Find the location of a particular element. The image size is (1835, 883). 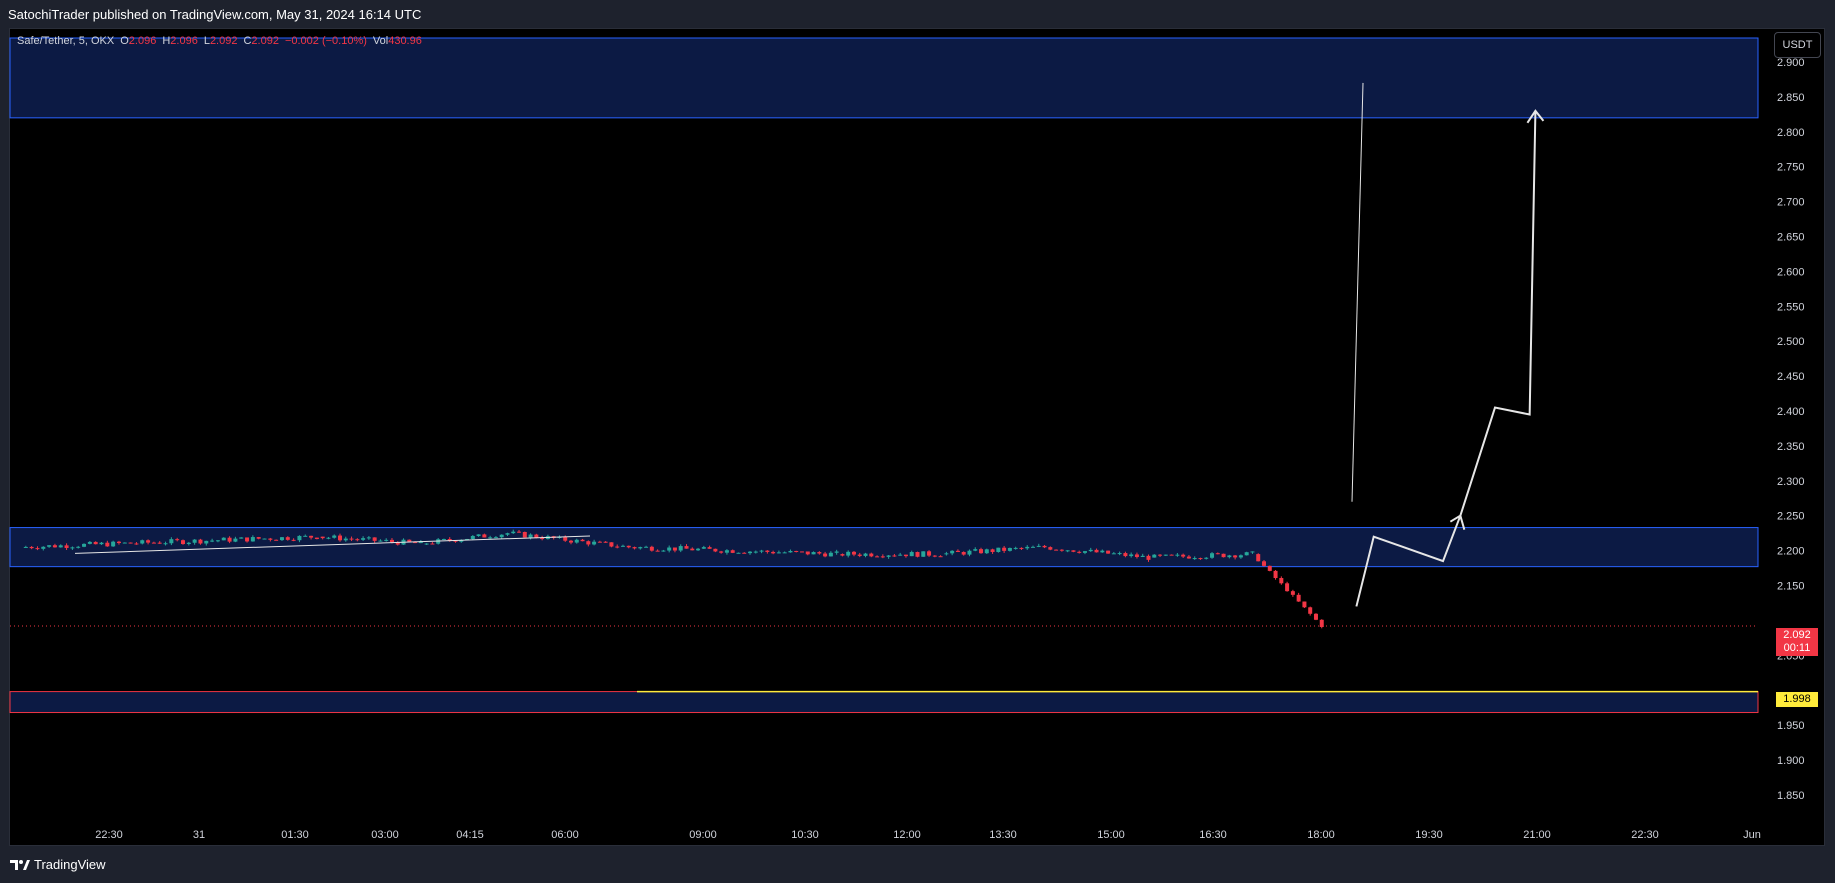

low-value: 2.092 is located at coordinates (223, 41).